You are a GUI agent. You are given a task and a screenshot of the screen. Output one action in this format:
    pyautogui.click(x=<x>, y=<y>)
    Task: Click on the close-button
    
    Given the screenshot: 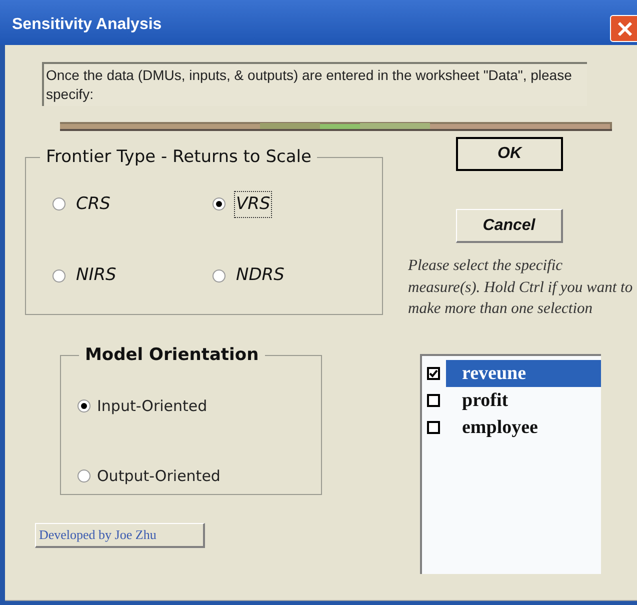 What is the action you would take?
    pyautogui.click(x=623, y=28)
    